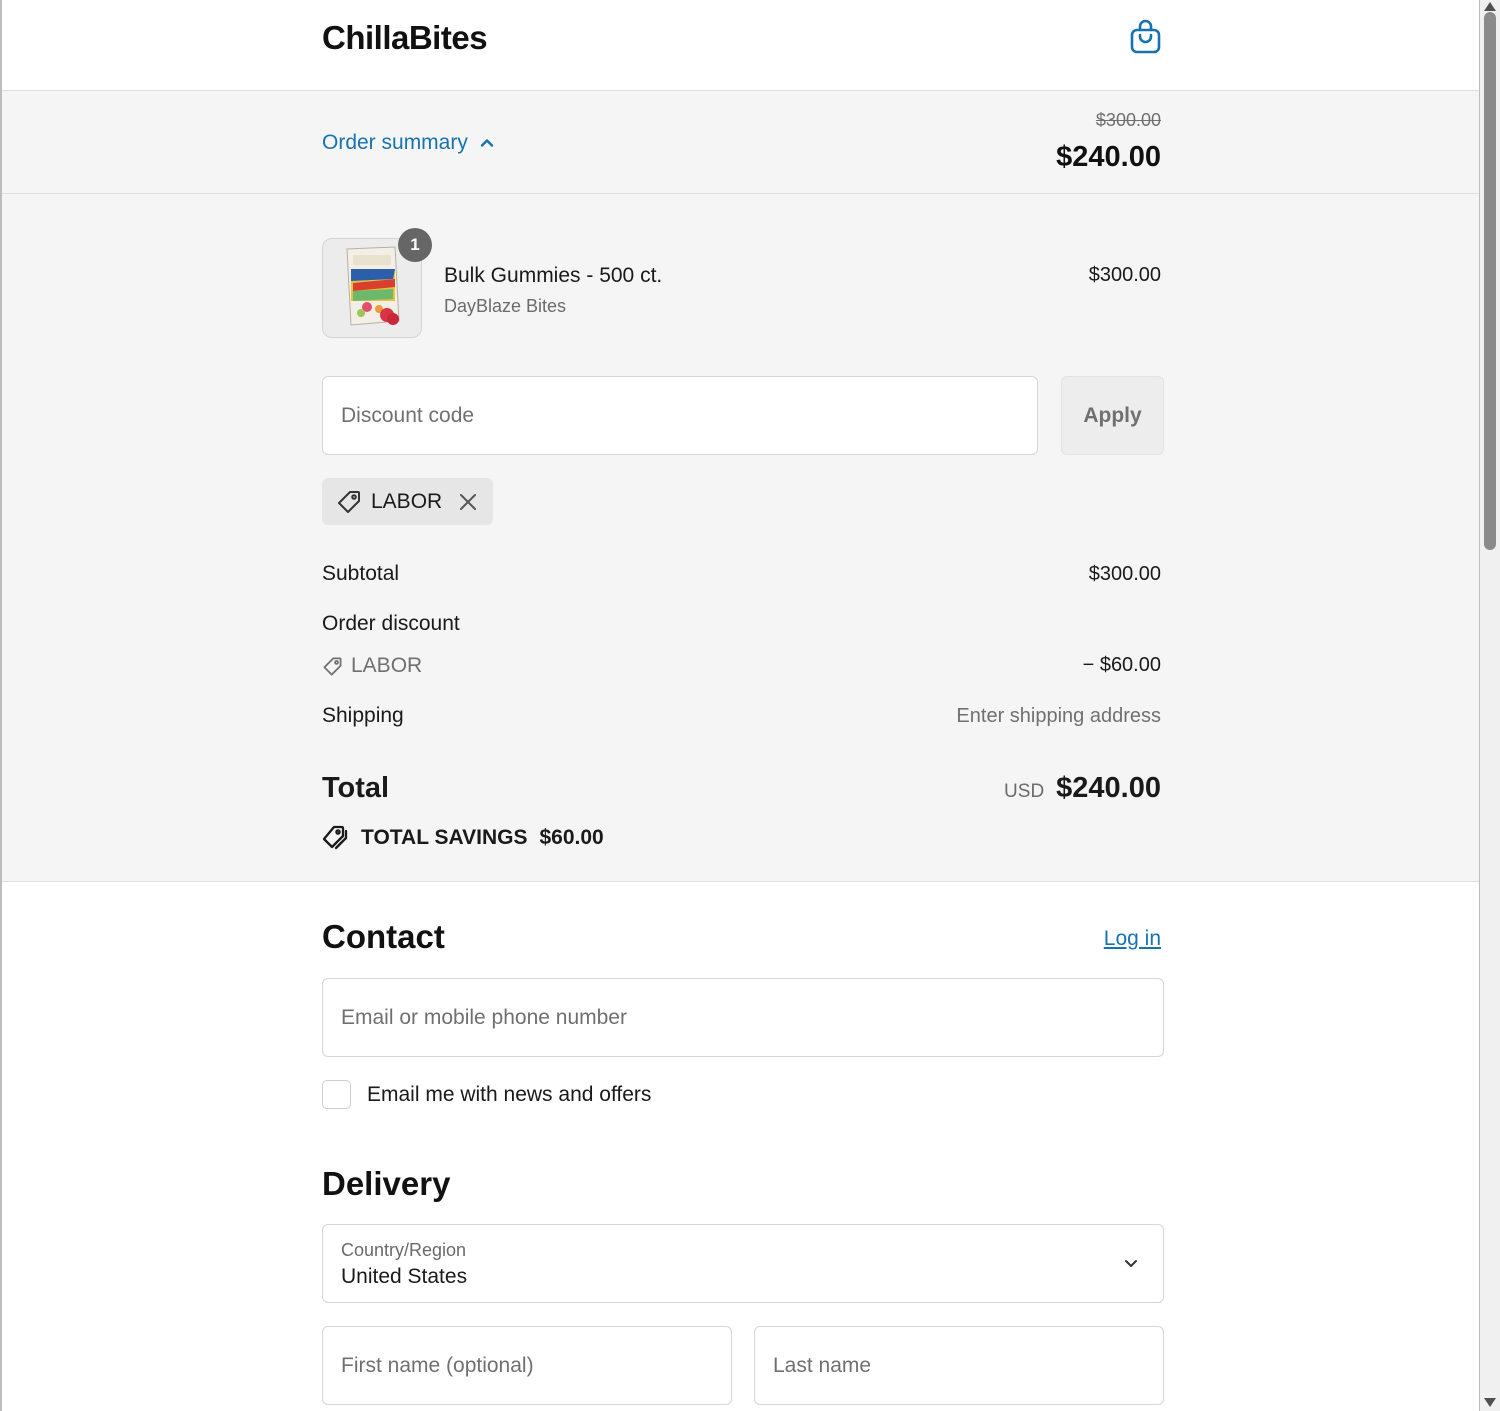 This screenshot has height=1411, width=1500. What do you see at coordinates (1124, 275) in the screenshot?
I see `product-price: $300.00` at bounding box center [1124, 275].